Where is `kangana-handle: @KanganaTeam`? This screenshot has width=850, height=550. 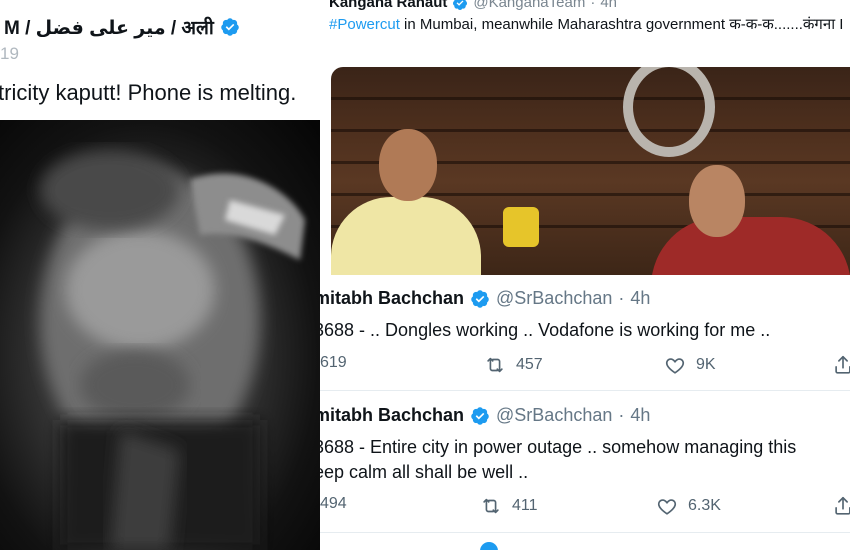 kangana-handle: @KanganaTeam is located at coordinates (529, 5).